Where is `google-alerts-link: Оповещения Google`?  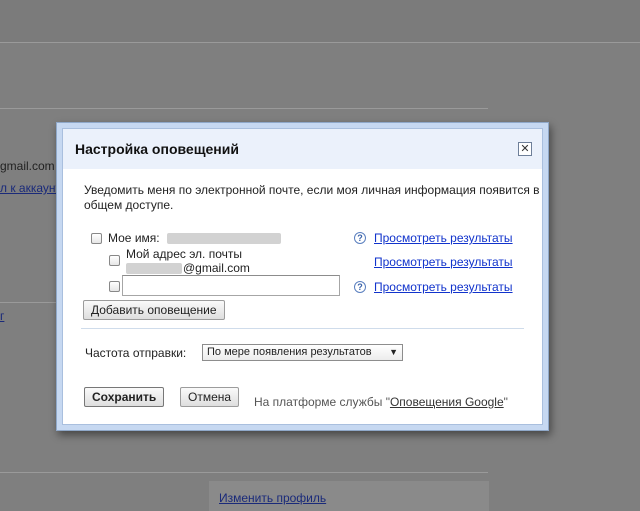 google-alerts-link: Оповещения Google is located at coordinates (447, 402).